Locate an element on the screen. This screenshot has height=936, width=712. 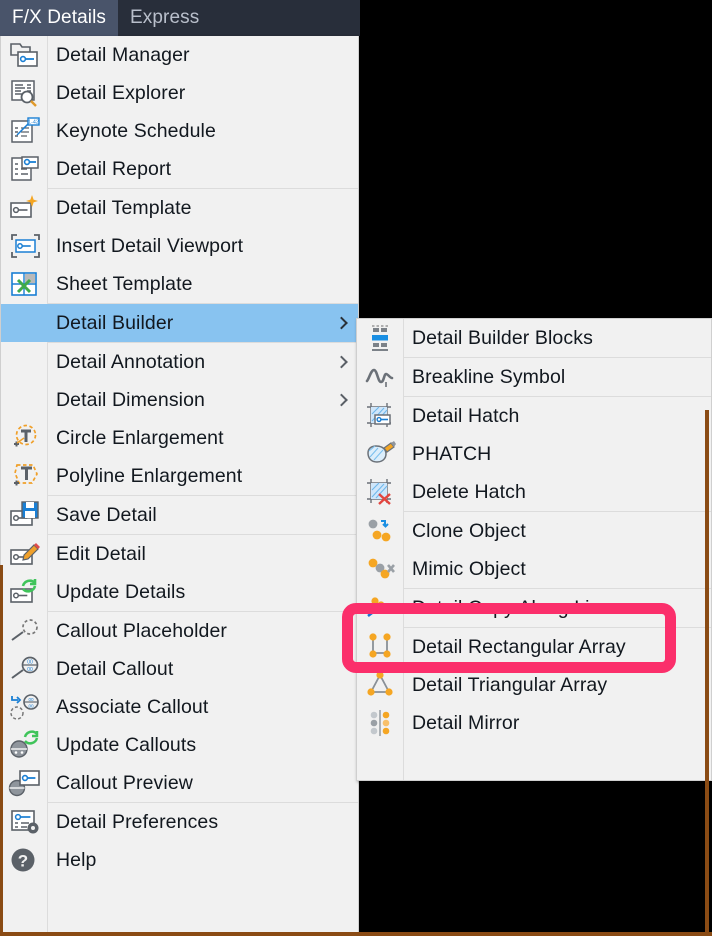
submenu-item-mimic-object: Mimic Object is located at coordinates (534, 569).